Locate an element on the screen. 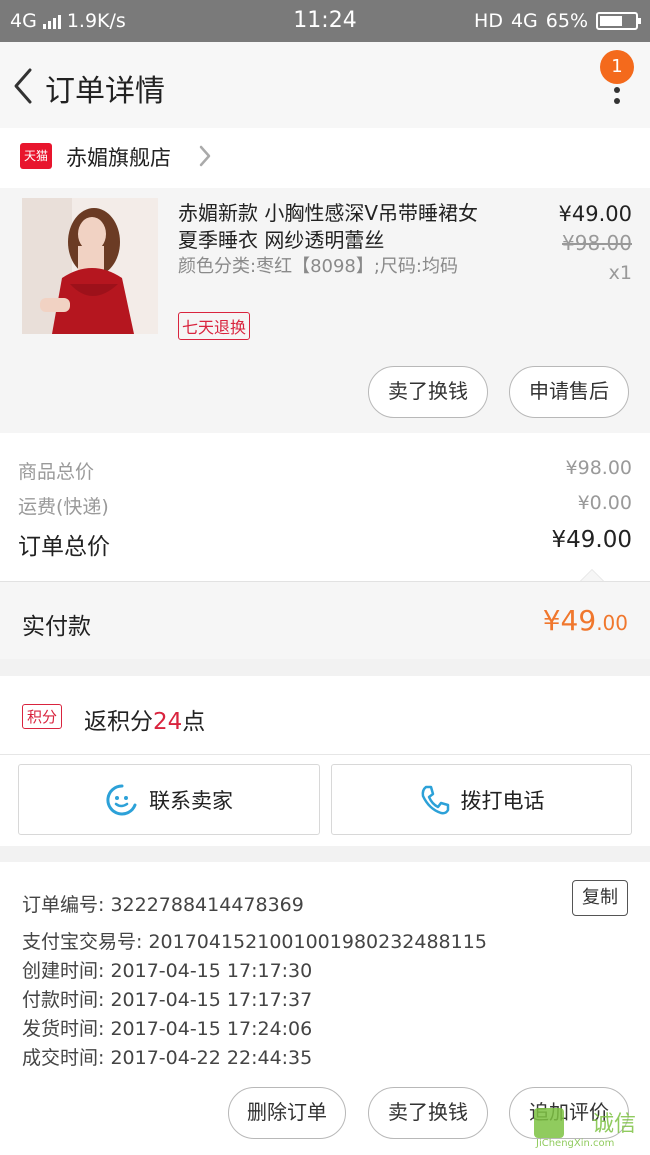 The height and width of the screenshot is (1155, 650). store-row: 天猫 赤媚旗舰店 is located at coordinates (325, 158).